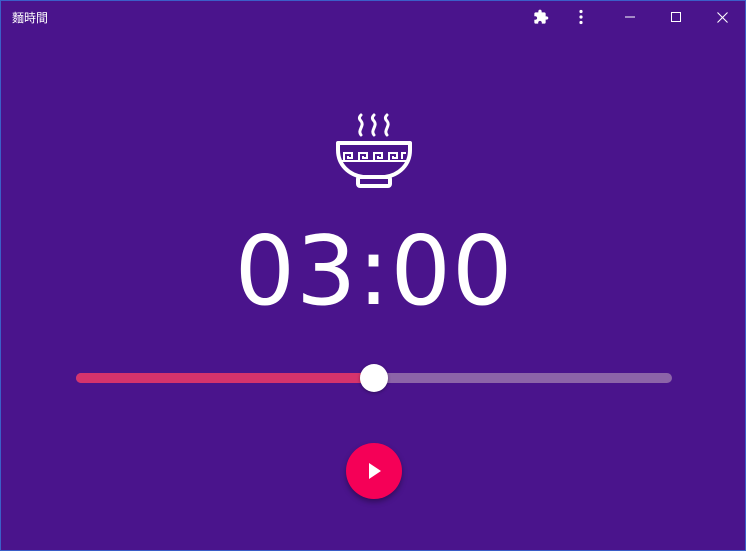 The height and width of the screenshot is (551, 746). I want to click on minimize-icon, so click(630, 17).